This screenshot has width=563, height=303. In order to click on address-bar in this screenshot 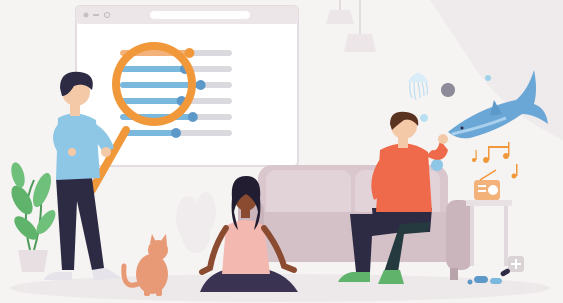, I will do `click(200, 15)`.